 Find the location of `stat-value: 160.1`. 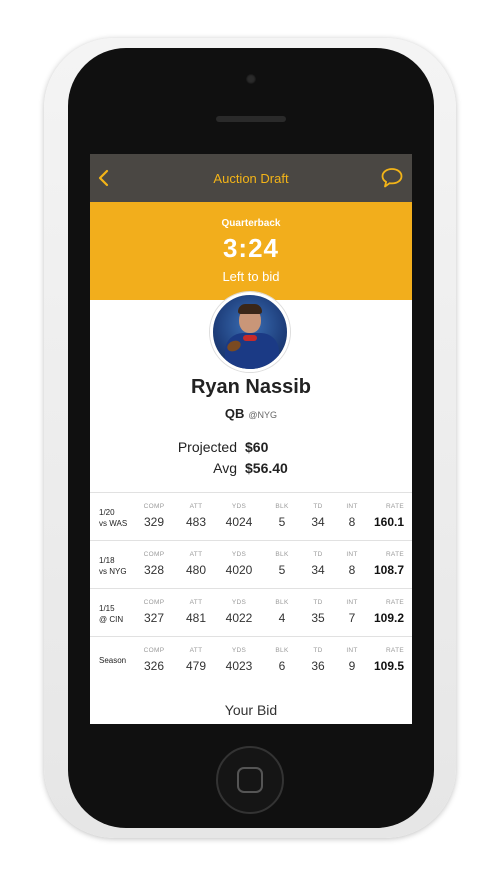

stat-value: 160.1 is located at coordinates (388, 522).